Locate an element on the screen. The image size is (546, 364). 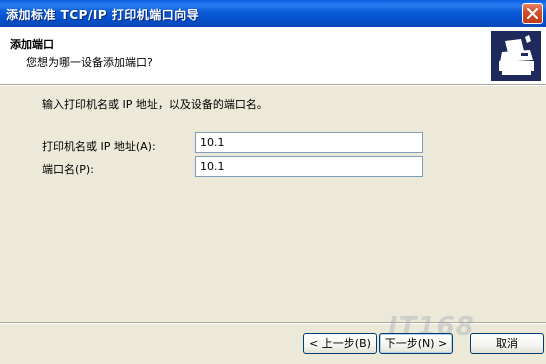
title-bar: 添加标准 TCP/IP 打印机端口向导 is located at coordinates (273, 13).